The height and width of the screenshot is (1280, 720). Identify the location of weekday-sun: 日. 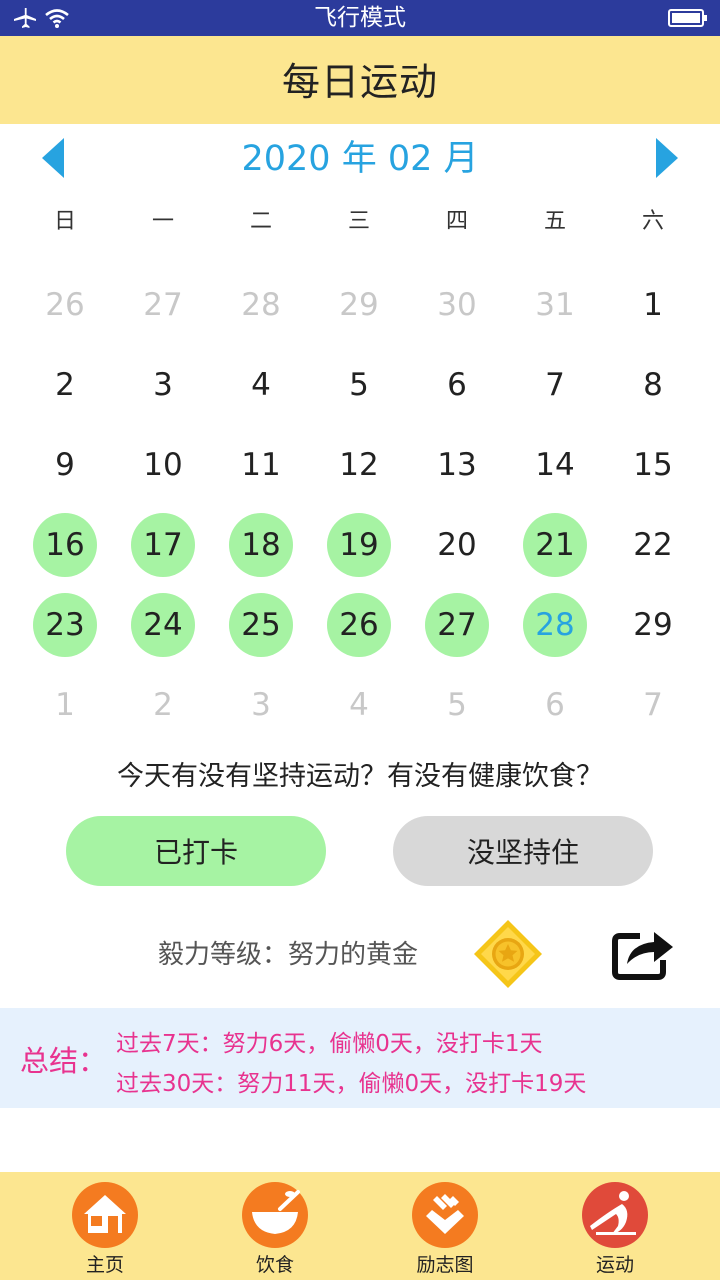
(64, 221).